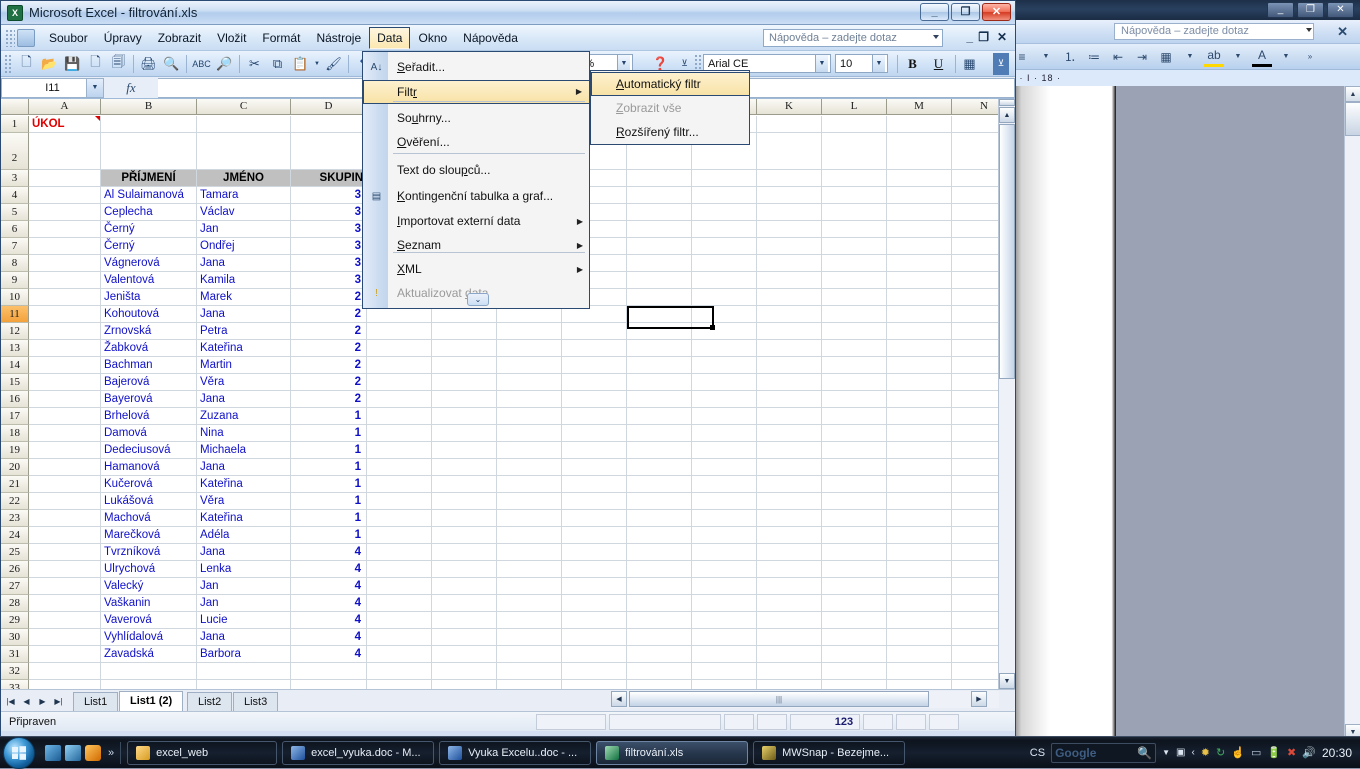 This screenshot has width=1360, height=769. Describe the element at coordinates (529, 484) in the screenshot. I see `cell-G21` at that location.